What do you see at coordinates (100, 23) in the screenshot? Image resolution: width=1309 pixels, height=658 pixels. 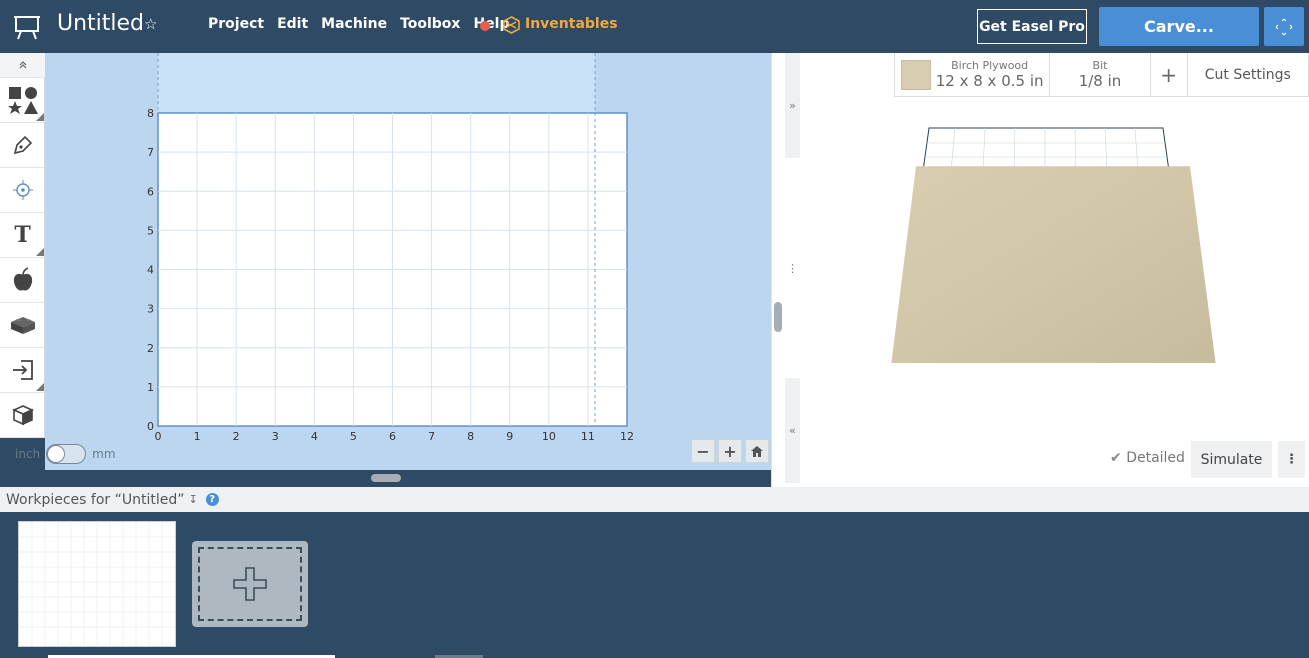 I see `document-title: Untitled` at bounding box center [100, 23].